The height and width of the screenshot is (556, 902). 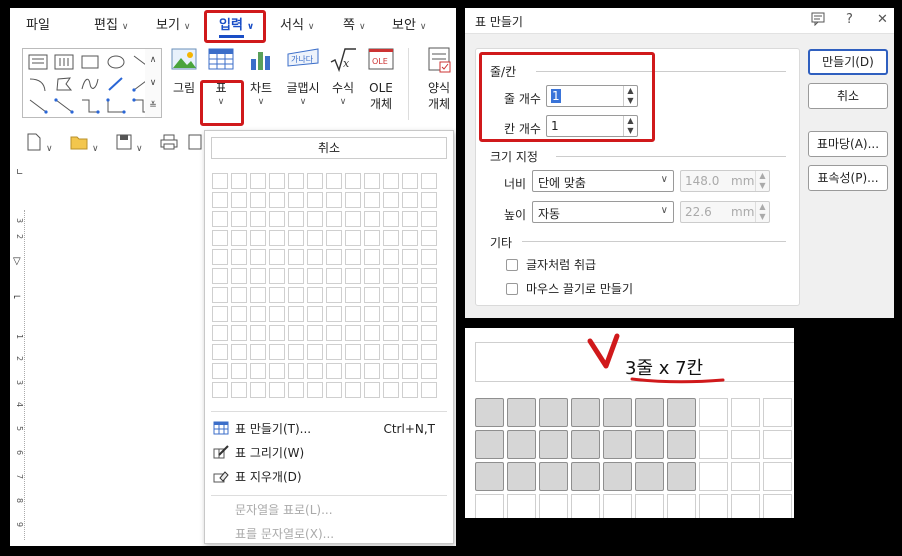 I want to click on double-arrow-connector-icon, so click(x=64, y=106).